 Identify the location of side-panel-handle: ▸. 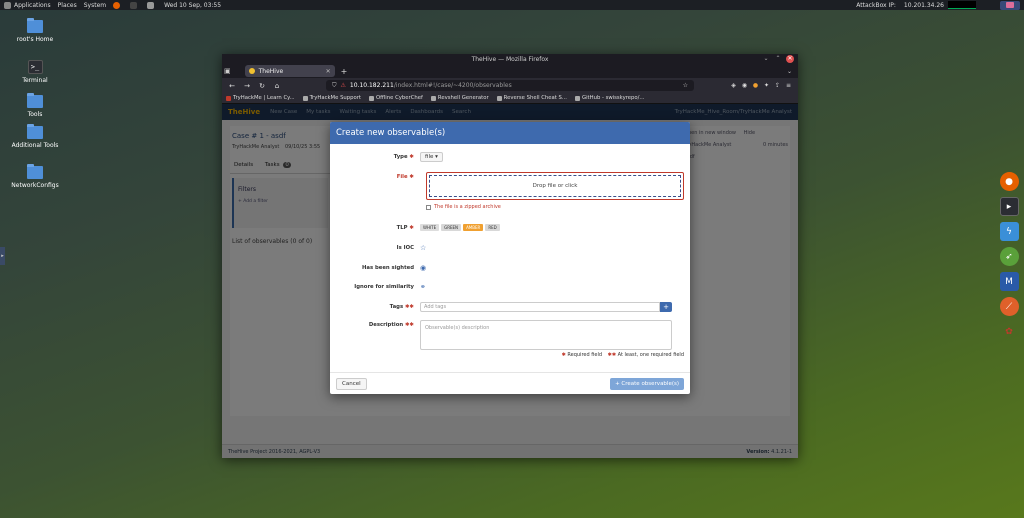
(2, 256).